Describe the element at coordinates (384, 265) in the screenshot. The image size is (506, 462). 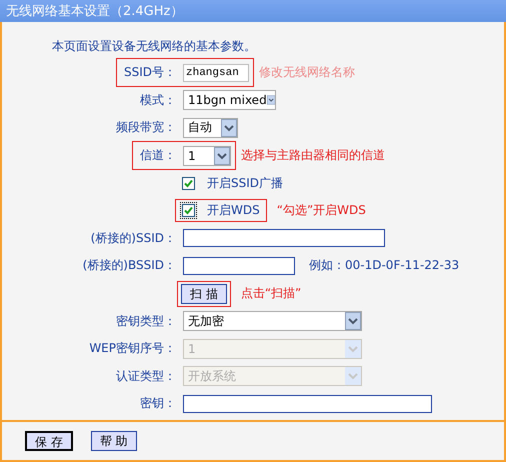
I see `hint-text: 例如：00-1D-0F-11-22-33` at that location.